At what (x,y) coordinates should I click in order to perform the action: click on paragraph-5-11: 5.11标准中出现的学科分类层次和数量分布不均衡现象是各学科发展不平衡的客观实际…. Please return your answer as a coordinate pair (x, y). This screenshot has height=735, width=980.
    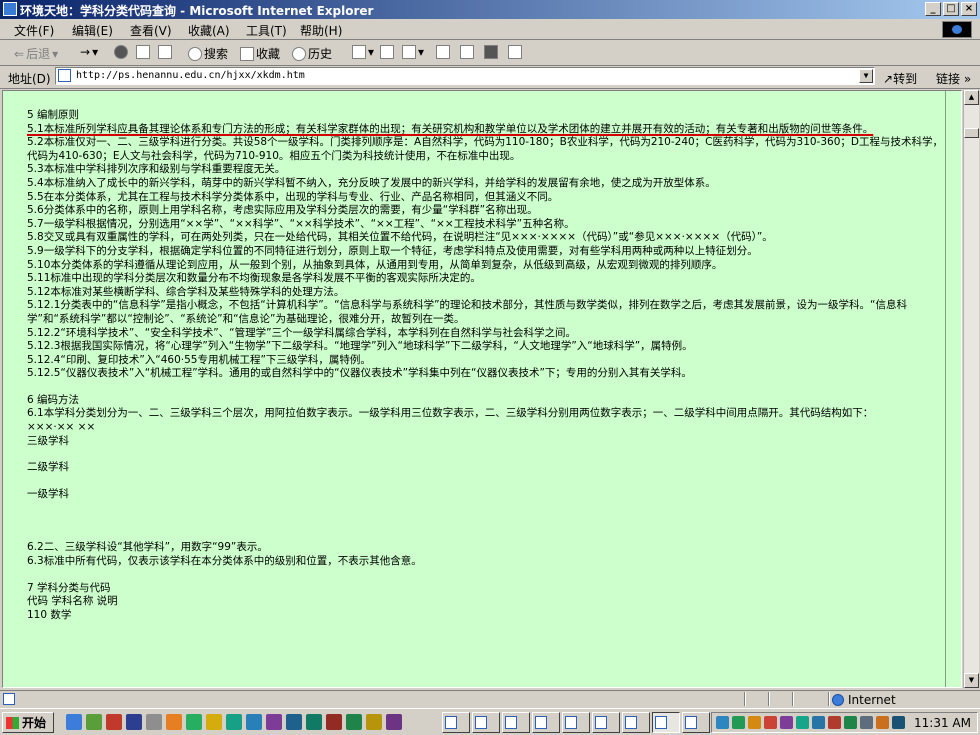
    Looking at the image, I should click on (254, 278).